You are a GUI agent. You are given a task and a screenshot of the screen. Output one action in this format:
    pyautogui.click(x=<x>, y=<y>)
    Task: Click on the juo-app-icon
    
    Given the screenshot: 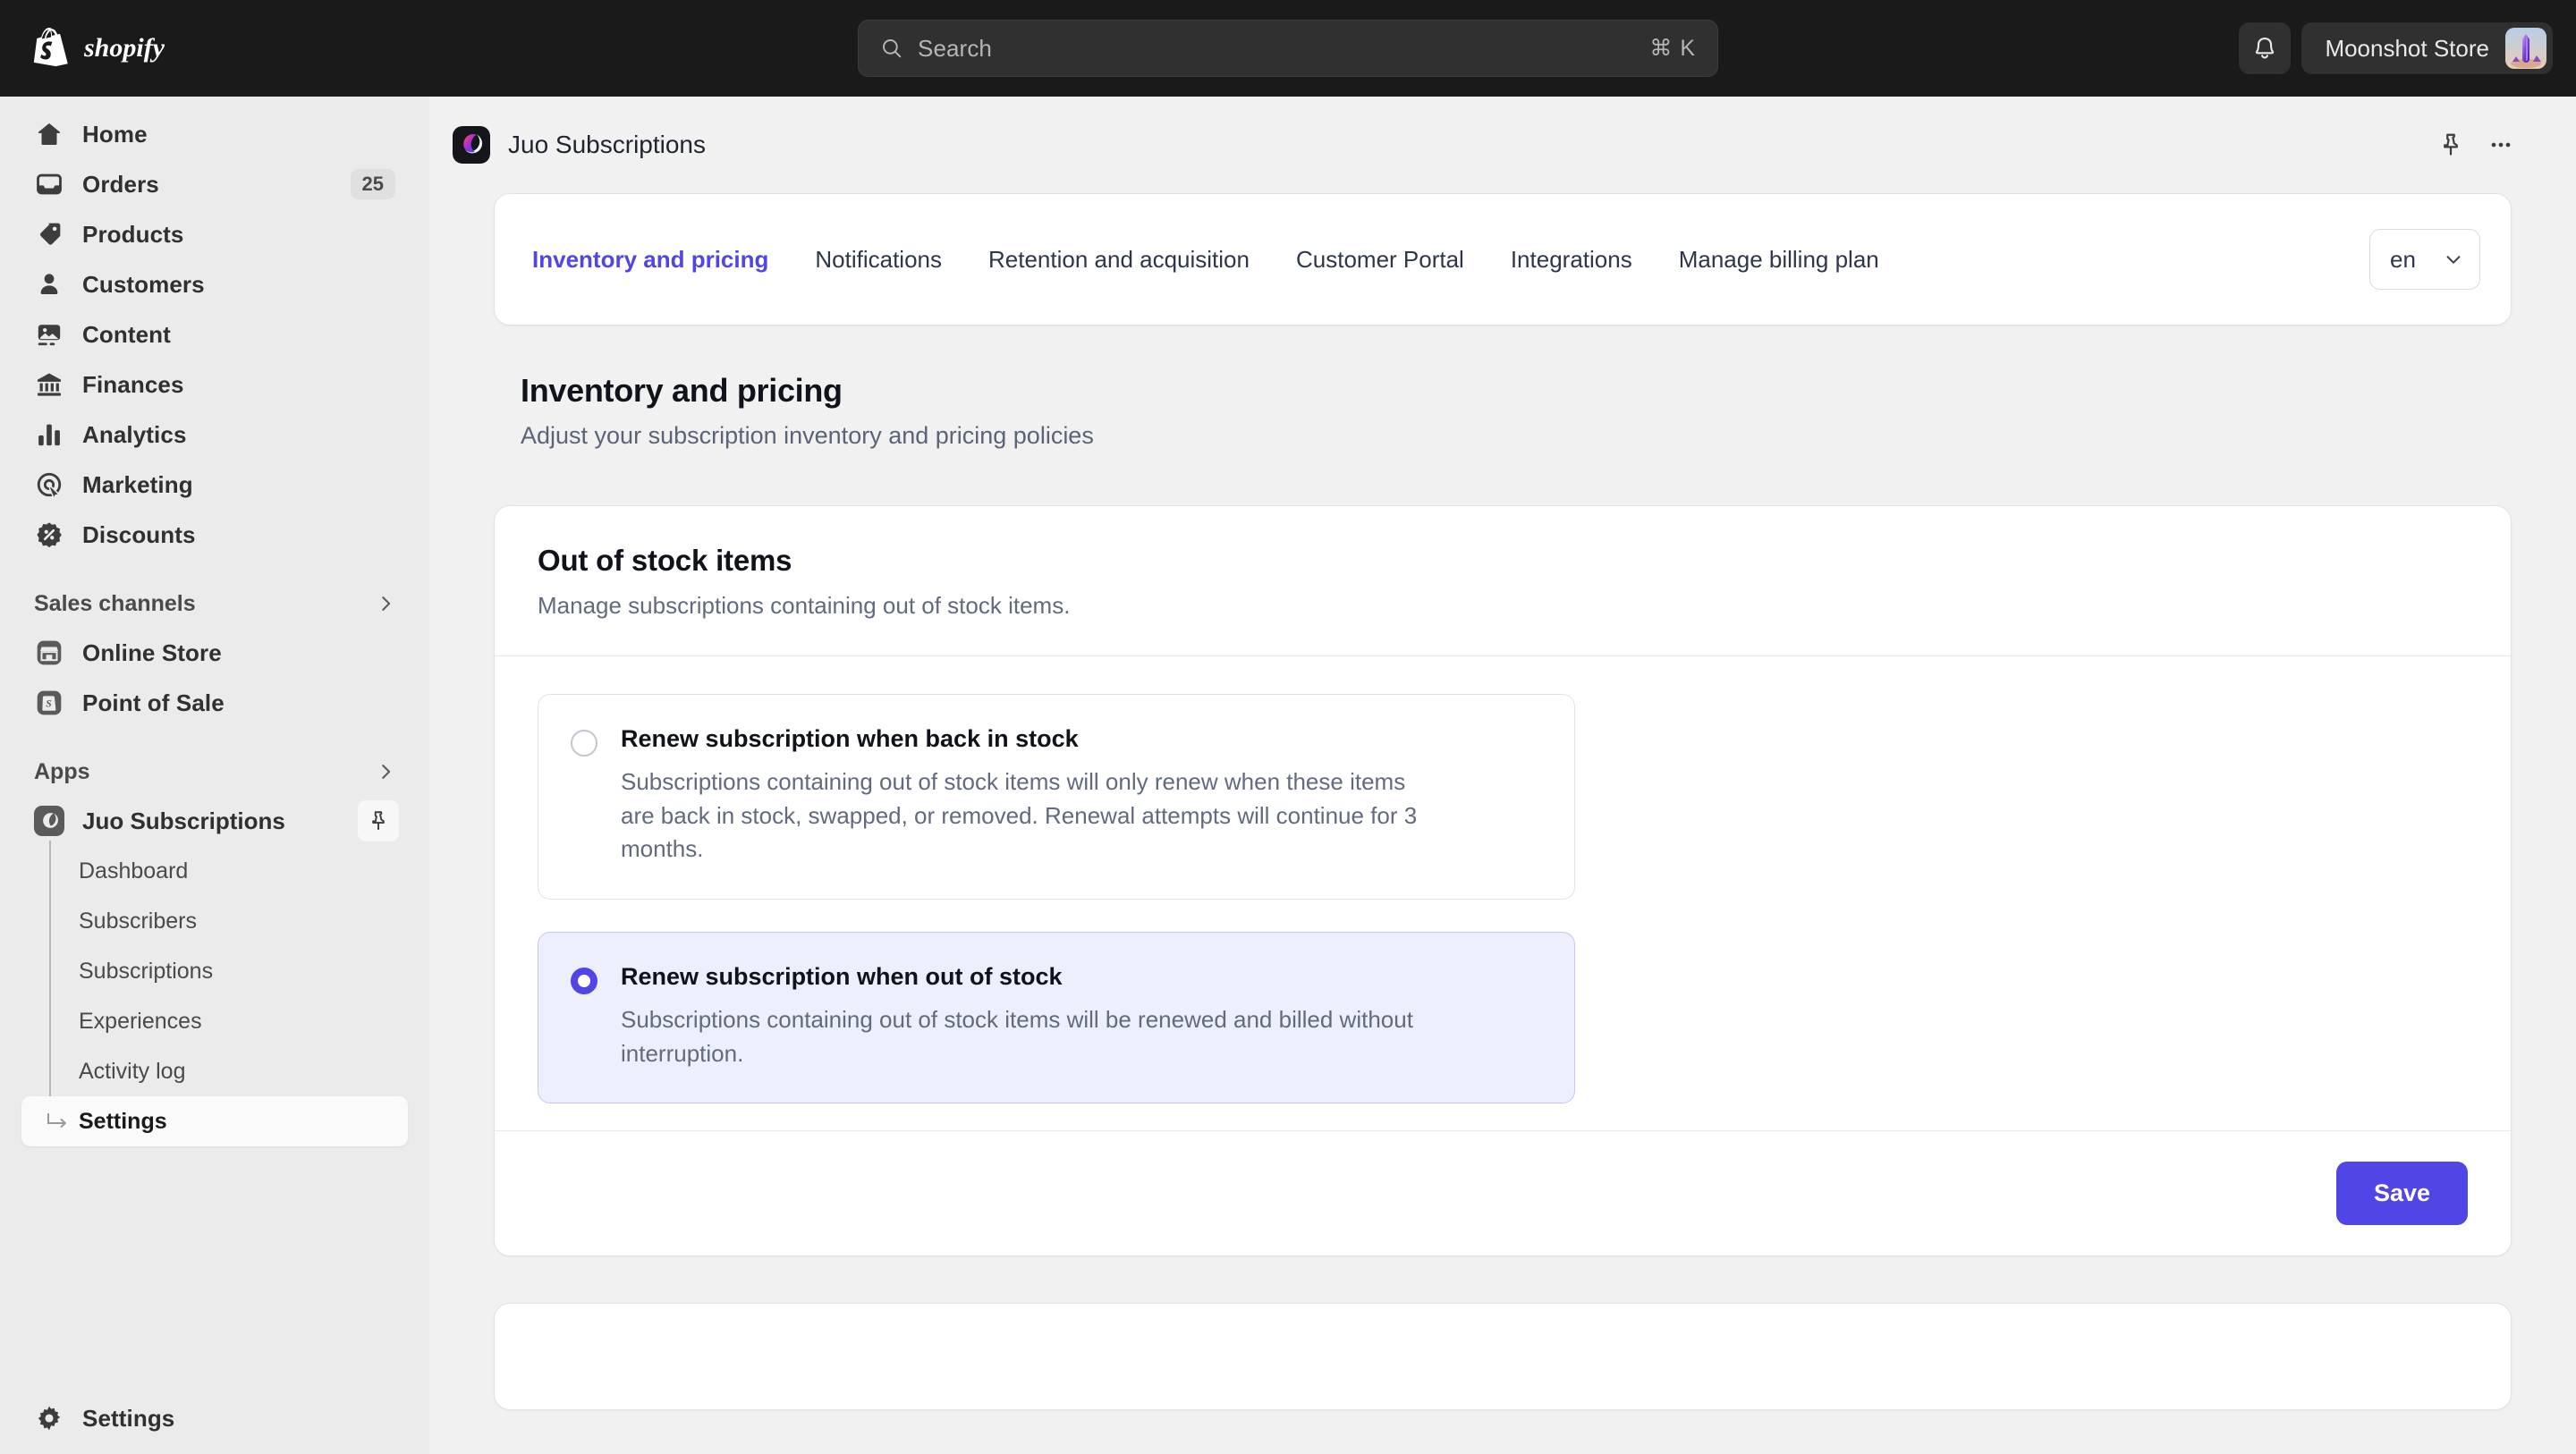 What is the action you would take?
    pyautogui.click(x=471, y=145)
    